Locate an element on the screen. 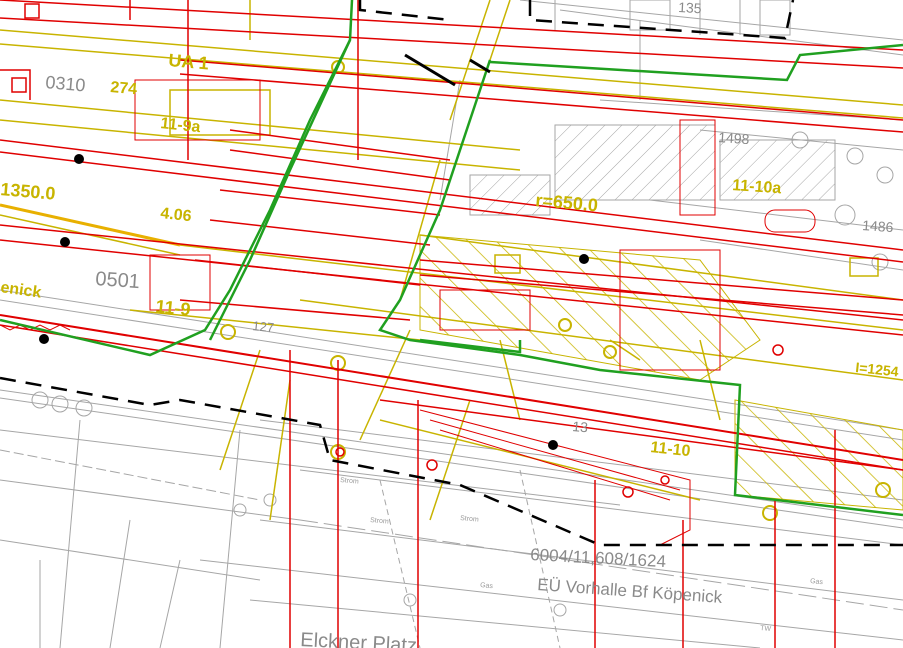  label-ua1: UA 1 is located at coordinates (189, 61).